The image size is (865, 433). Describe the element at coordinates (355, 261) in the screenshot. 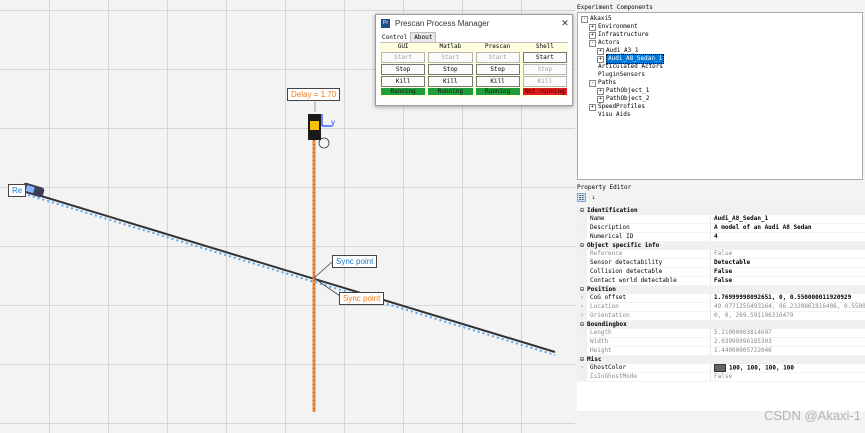

I see `sync-point-label-1: Sync point` at that location.